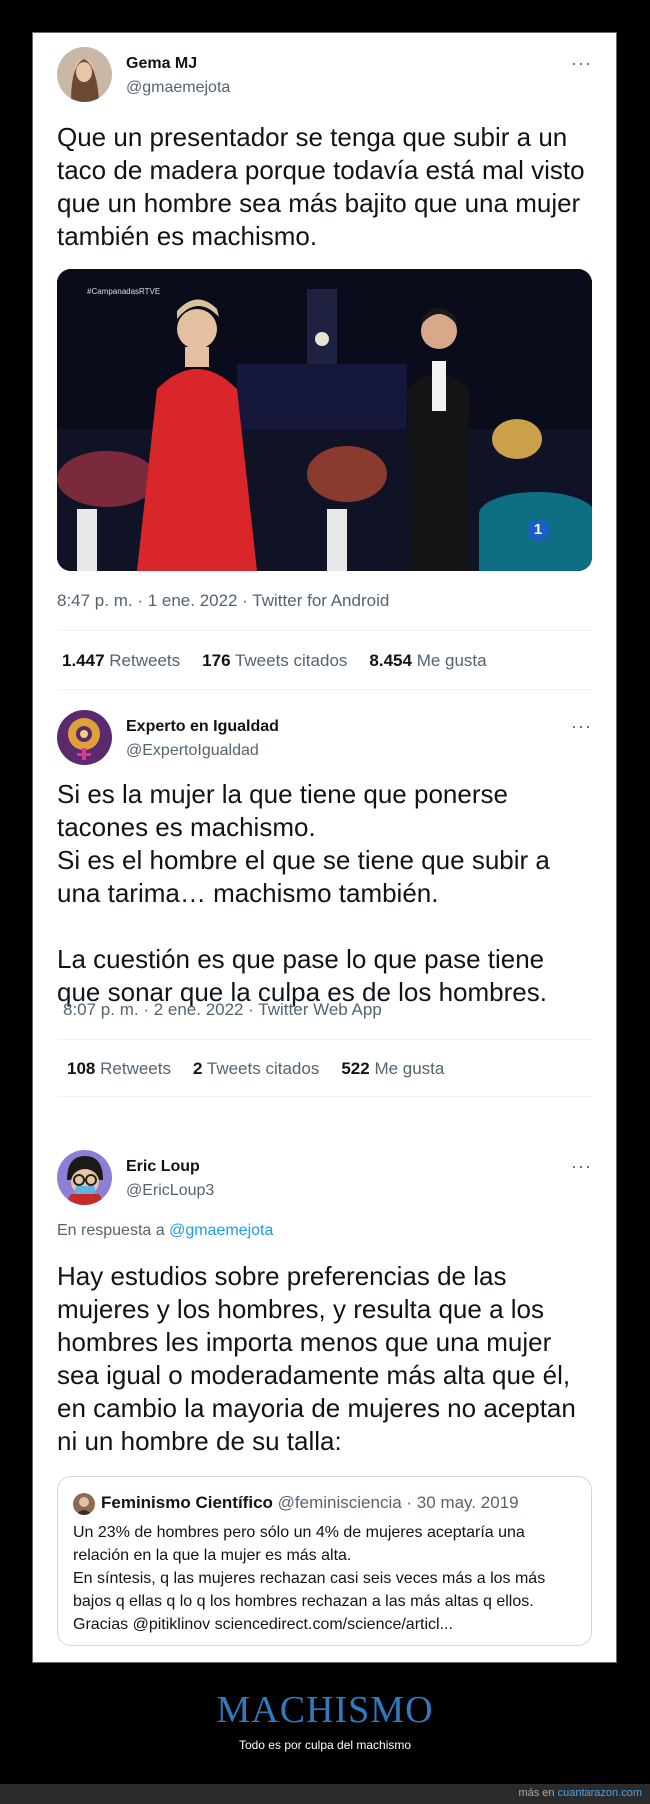 The width and height of the screenshot is (650, 1804). I want to click on display-name: Eric Loup, so click(163, 1167).